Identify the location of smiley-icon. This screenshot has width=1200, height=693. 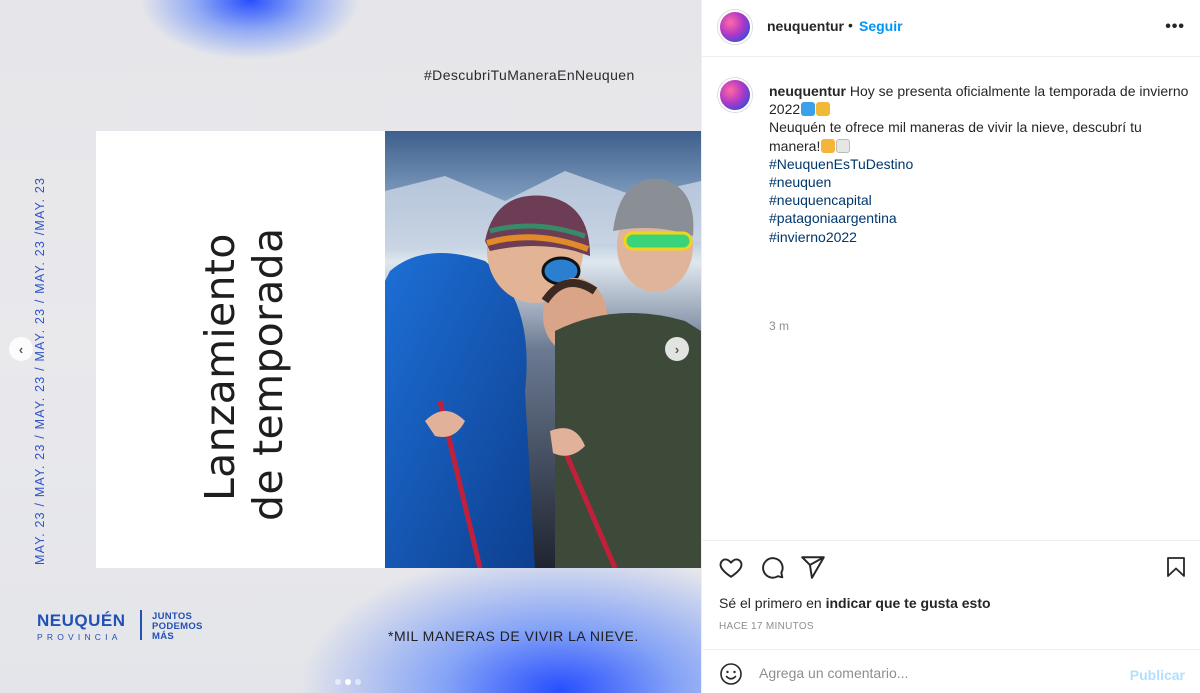
(731, 674).